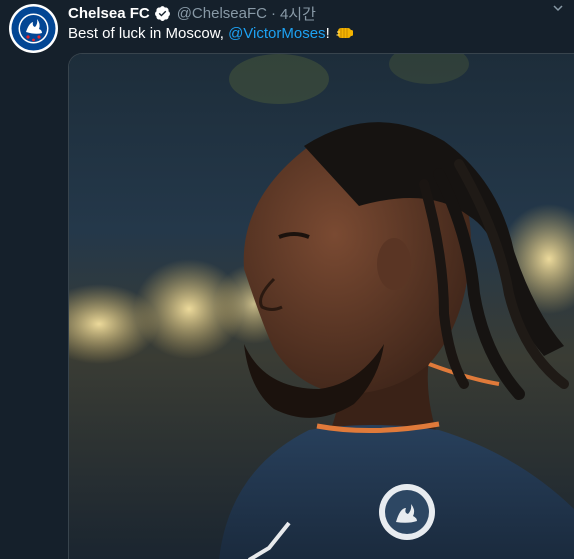 The width and height of the screenshot is (574, 559). I want to click on chelsea-crest-icon, so click(33, 28).